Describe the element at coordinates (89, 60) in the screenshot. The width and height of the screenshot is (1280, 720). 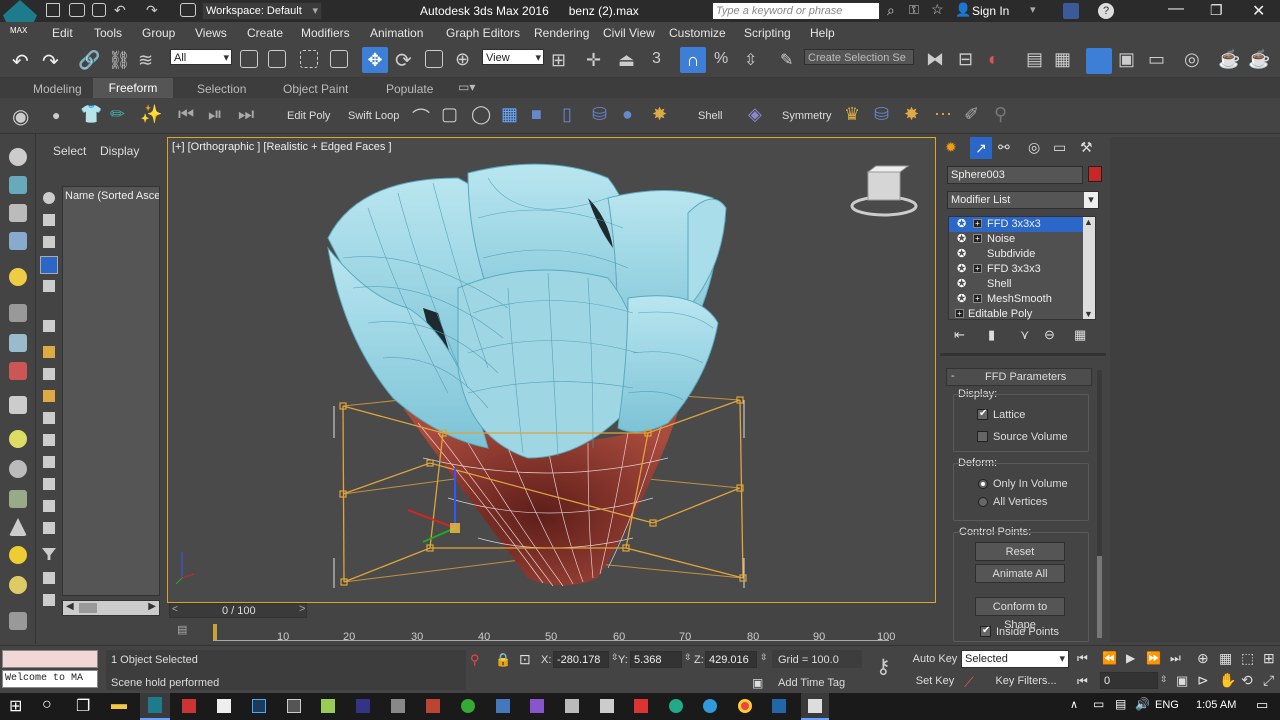
I see `link-icon: 🔗` at that location.